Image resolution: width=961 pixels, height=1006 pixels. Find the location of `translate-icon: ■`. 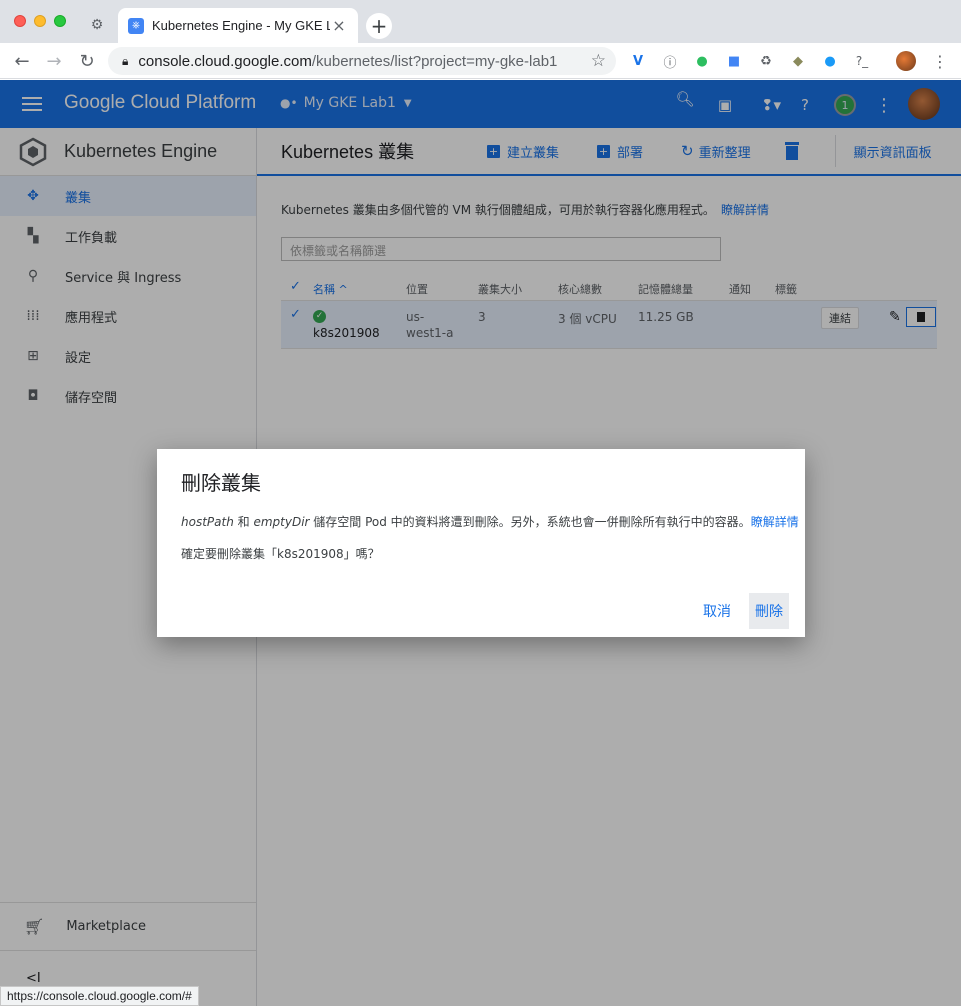

translate-icon: ■ is located at coordinates (734, 61).